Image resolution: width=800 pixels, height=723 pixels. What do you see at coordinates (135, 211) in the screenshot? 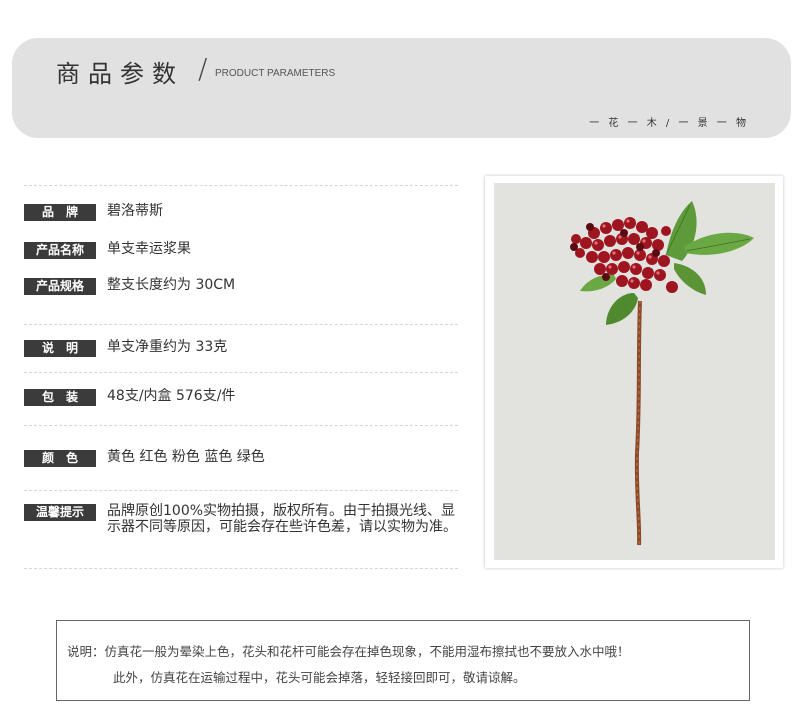
I see `param-value: 碧洛蒂斯` at bounding box center [135, 211].